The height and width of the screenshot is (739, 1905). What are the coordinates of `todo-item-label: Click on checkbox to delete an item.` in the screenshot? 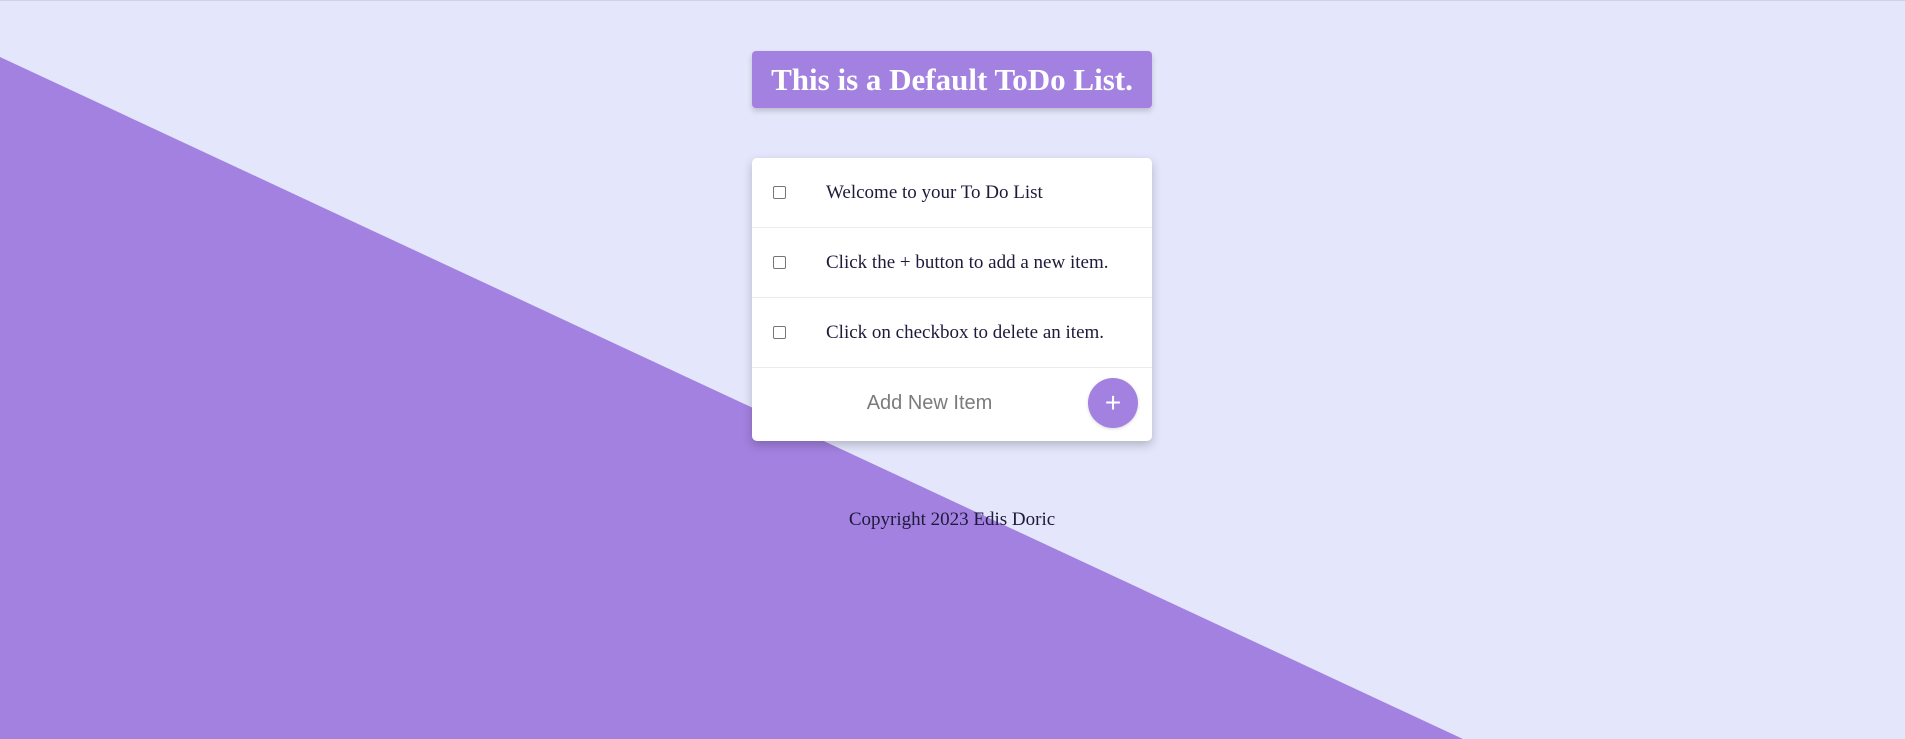 It's located at (965, 332).